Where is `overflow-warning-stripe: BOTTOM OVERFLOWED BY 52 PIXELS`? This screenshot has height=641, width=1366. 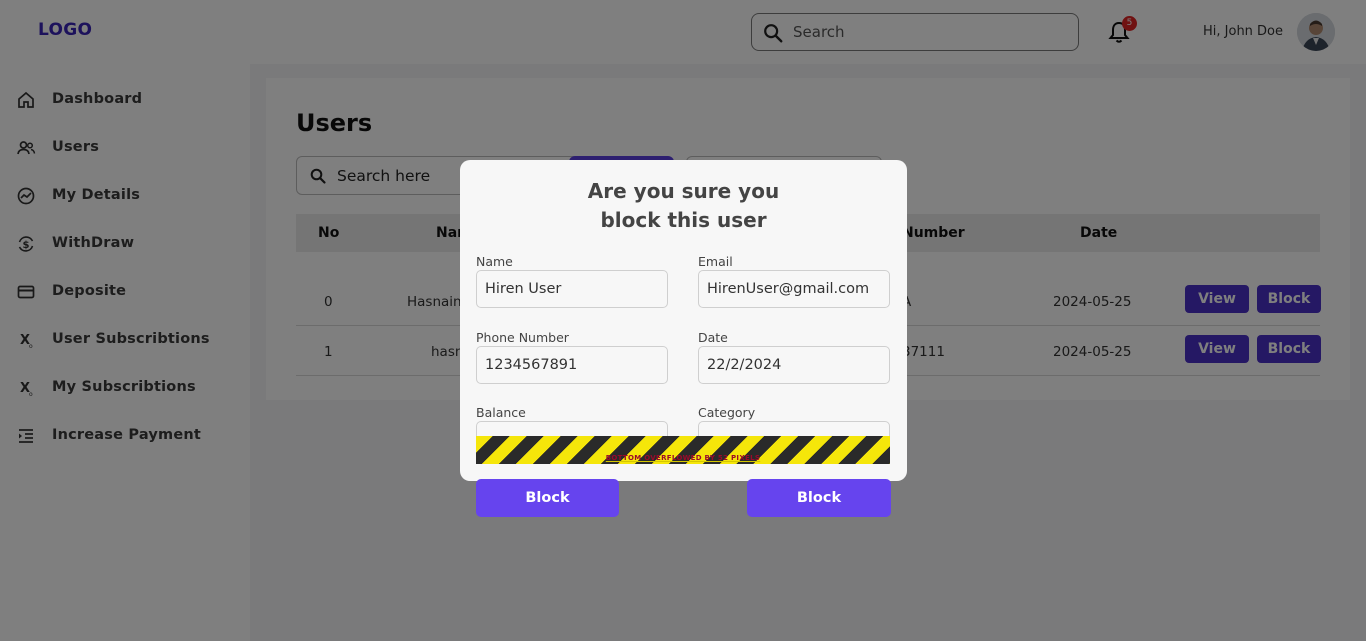
overflow-warning-stripe: BOTTOM OVERFLOWED BY 52 PIXELS is located at coordinates (683, 450).